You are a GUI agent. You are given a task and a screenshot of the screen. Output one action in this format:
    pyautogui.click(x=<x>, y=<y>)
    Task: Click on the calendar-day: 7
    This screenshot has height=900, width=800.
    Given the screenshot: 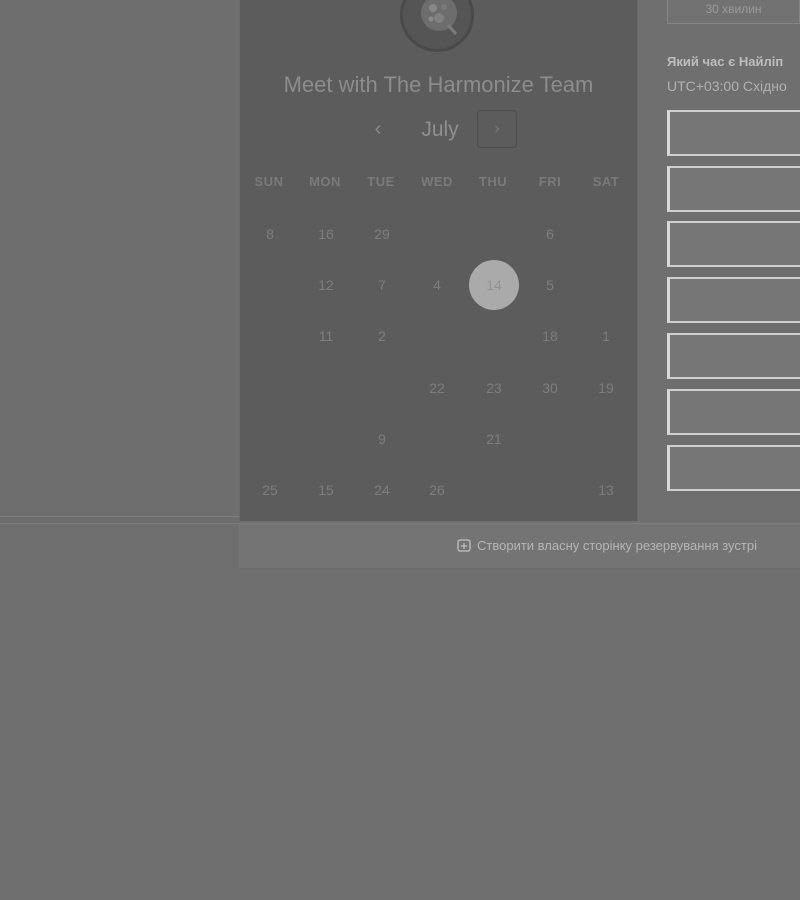 What is the action you would take?
    pyautogui.click(x=382, y=285)
    